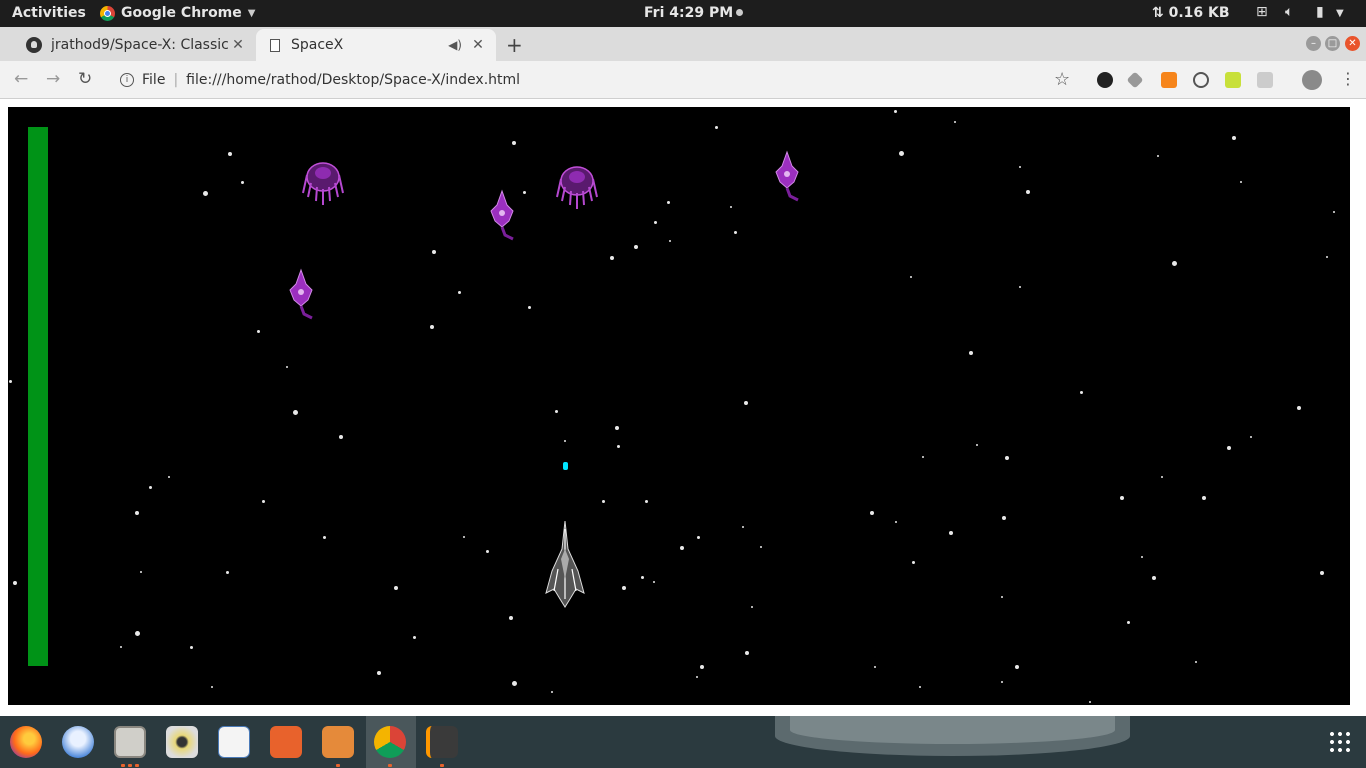 The height and width of the screenshot is (768, 1366). I want to click on app-menu: Google Chrome ▼, so click(177, 13).